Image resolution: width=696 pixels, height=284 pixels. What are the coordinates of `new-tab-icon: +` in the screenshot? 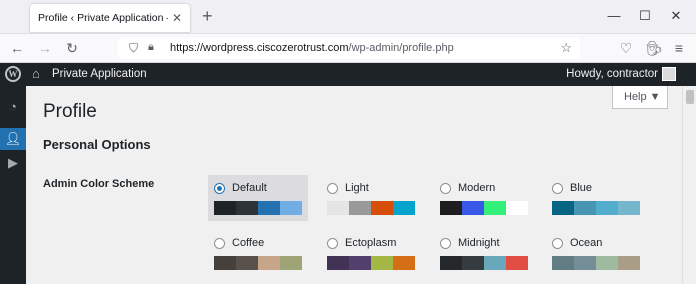 It's located at (207, 16).